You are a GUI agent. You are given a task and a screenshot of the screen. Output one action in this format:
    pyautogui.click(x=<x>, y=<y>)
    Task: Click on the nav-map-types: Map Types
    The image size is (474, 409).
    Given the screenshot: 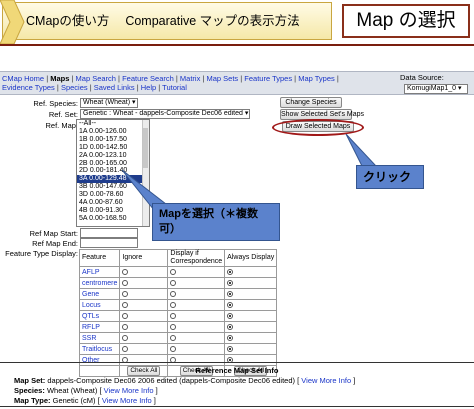 What is the action you would take?
    pyautogui.click(x=316, y=78)
    